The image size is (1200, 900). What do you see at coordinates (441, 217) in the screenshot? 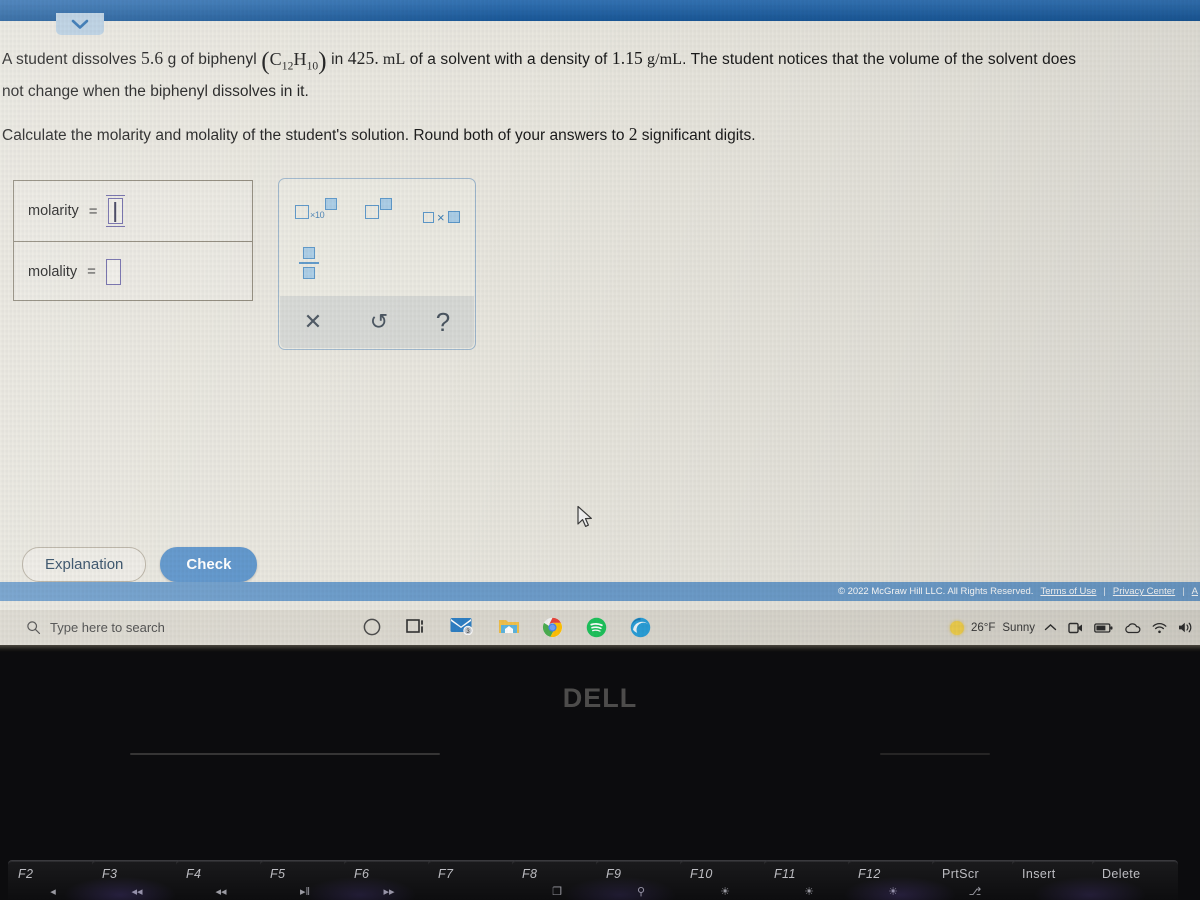
I see `multiply-button: ×` at bounding box center [441, 217].